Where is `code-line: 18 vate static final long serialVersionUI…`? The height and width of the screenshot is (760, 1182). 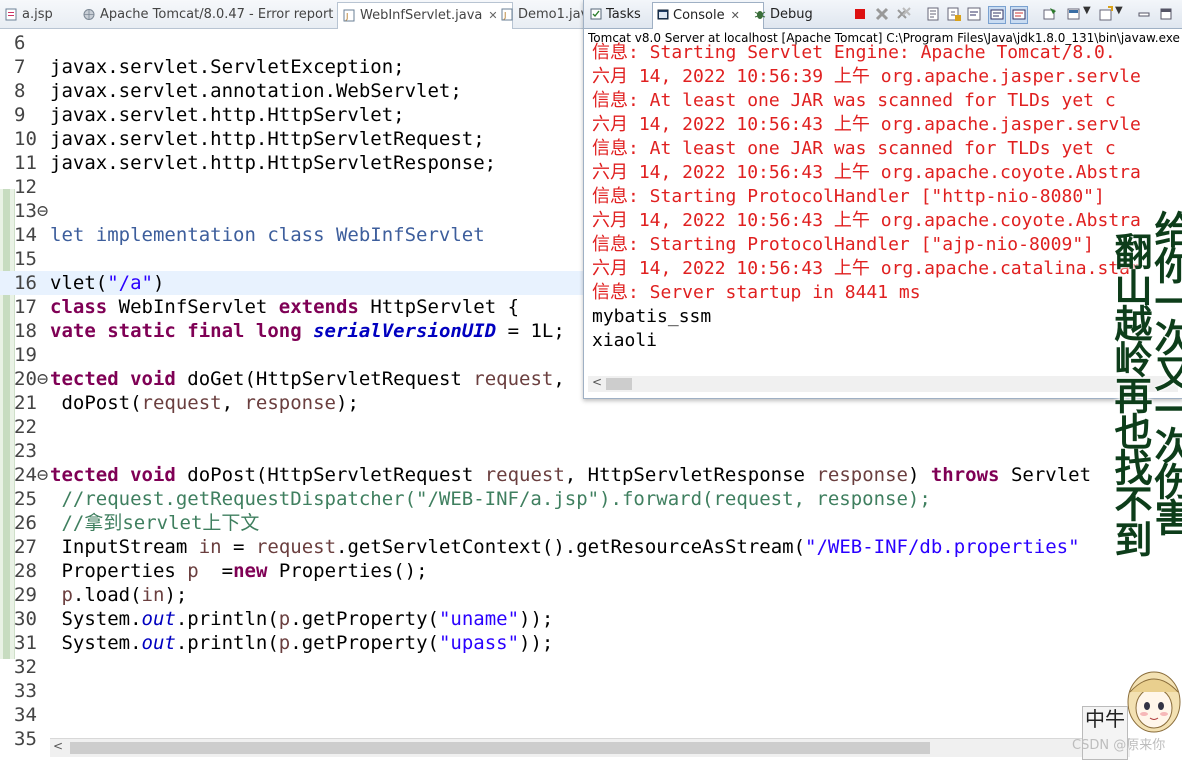
code-line: 18 vate static final long serialVersionUI… is located at coordinates (291, 331).